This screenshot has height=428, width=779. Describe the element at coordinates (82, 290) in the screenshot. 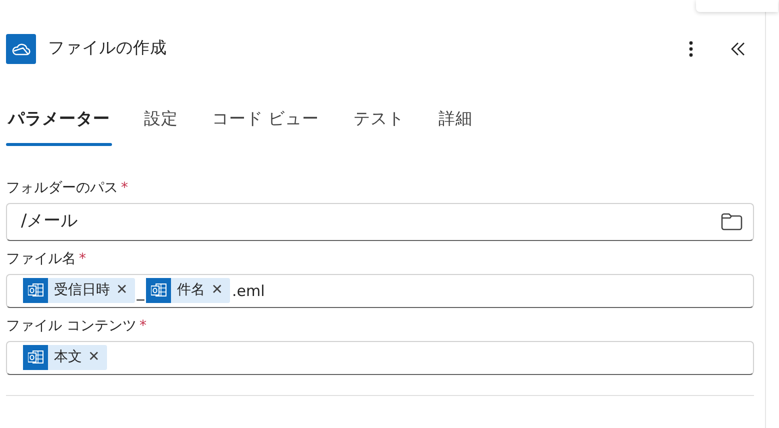

I see `token-text: 受信日時` at that location.